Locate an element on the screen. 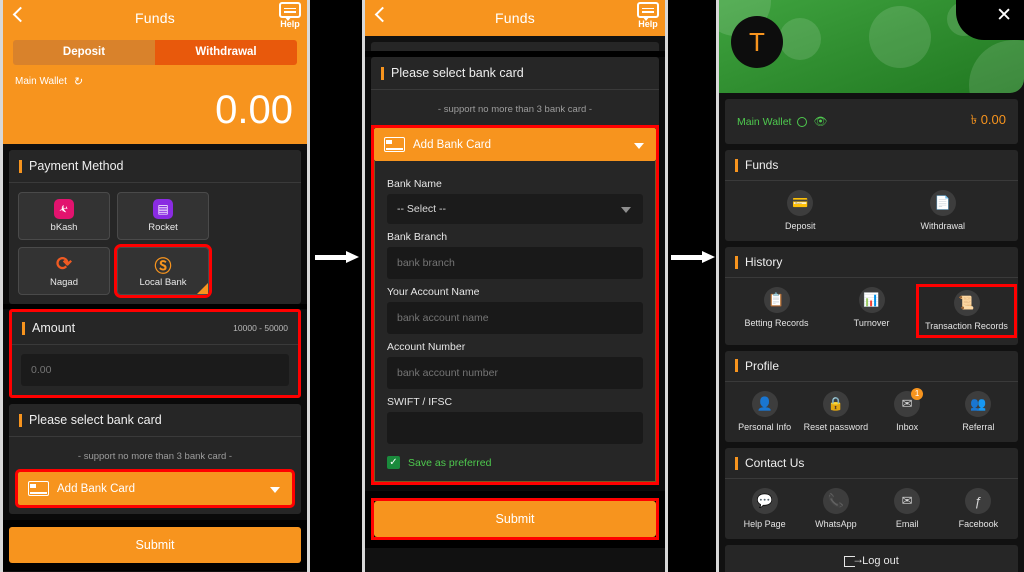 This screenshot has width=1024, height=572. account-number-input is located at coordinates (515, 373).